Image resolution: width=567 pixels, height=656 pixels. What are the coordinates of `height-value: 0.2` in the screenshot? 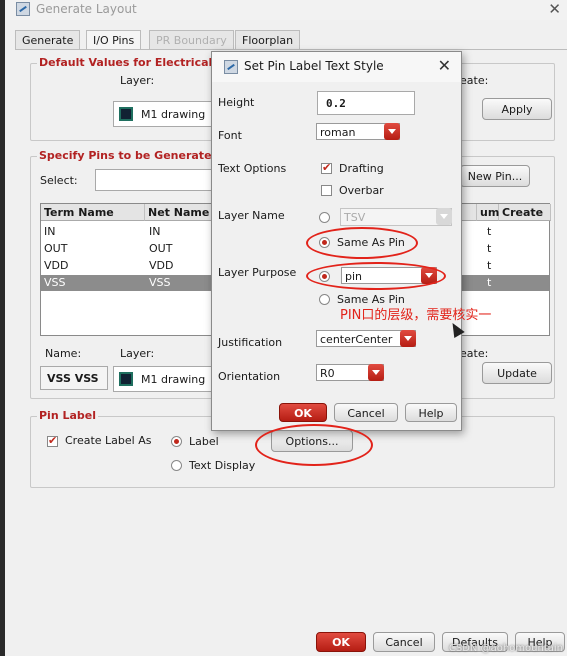 It's located at (336, 103).